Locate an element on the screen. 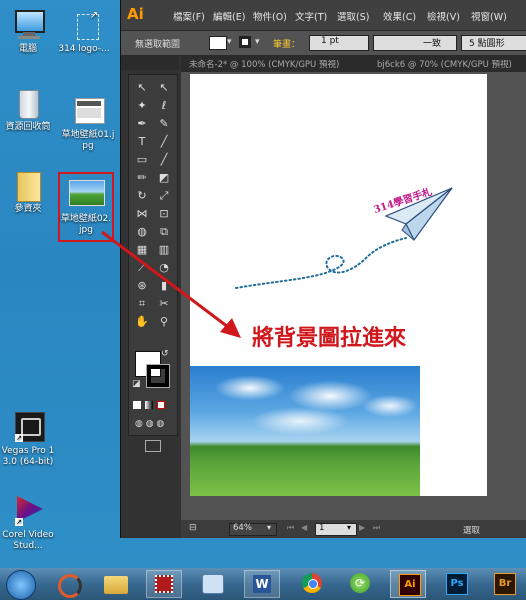 The image size is (526, 600). photoshop-icon: Ps is located at coordinates (457, 584).